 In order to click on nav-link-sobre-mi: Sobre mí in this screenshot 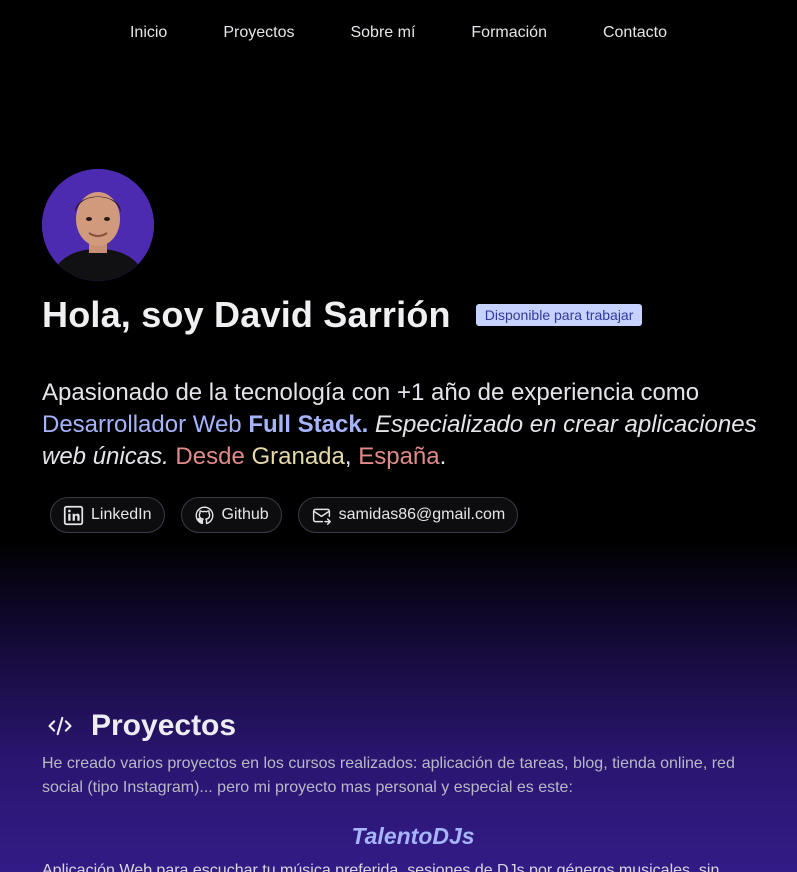, I will do `click(382, 33)`.